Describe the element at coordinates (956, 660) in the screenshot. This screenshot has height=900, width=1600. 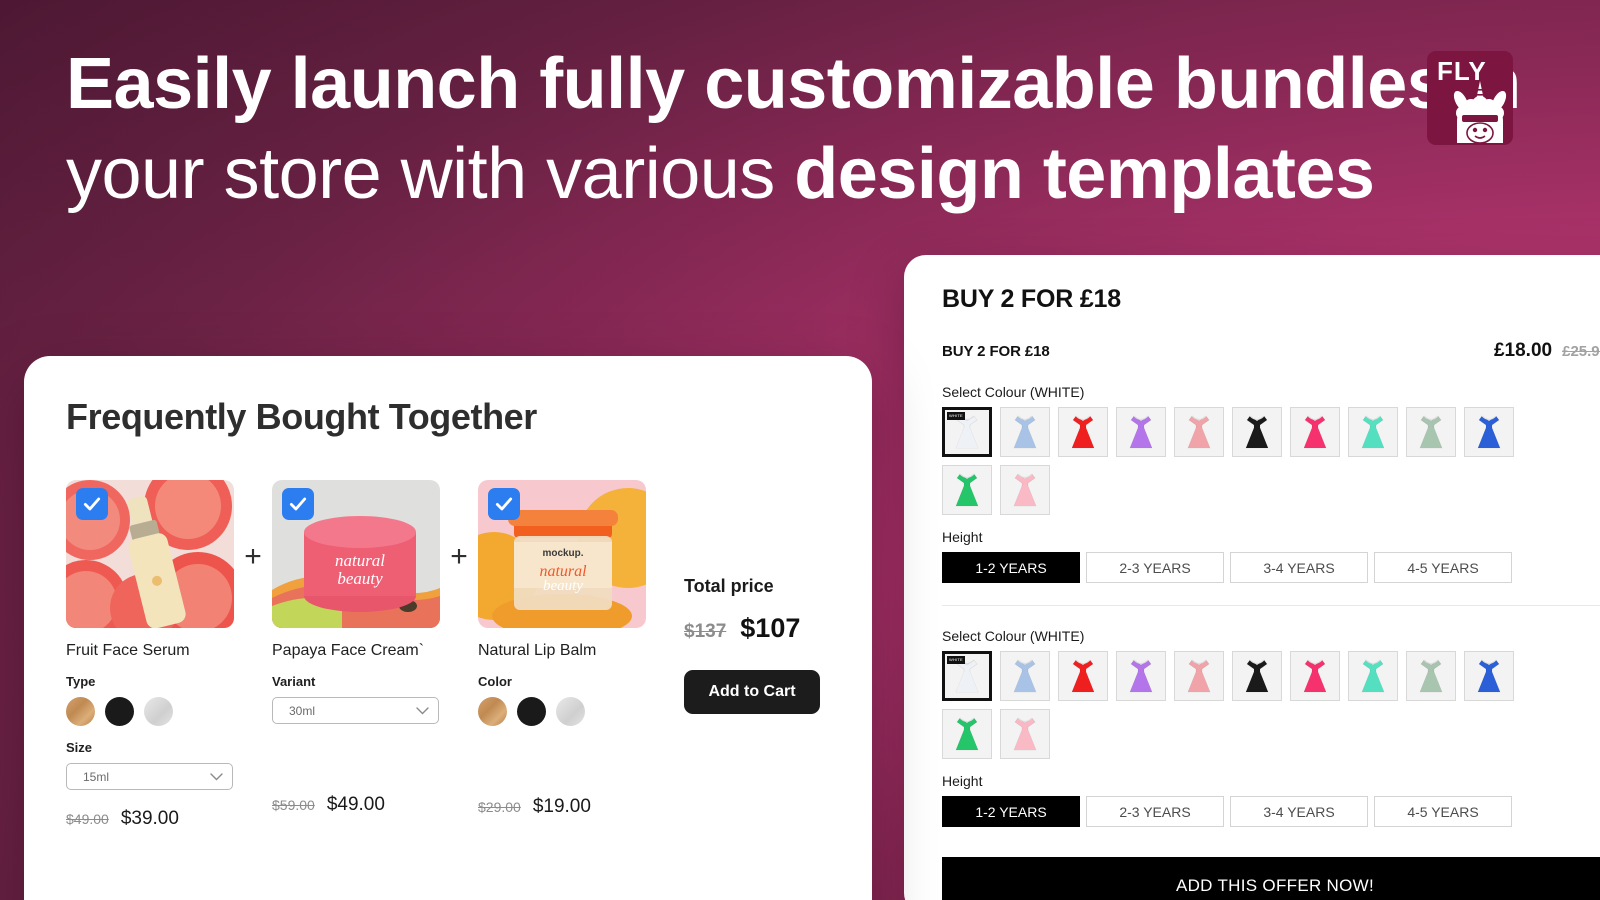
I see `swatch-tag: WHITE` at that location.